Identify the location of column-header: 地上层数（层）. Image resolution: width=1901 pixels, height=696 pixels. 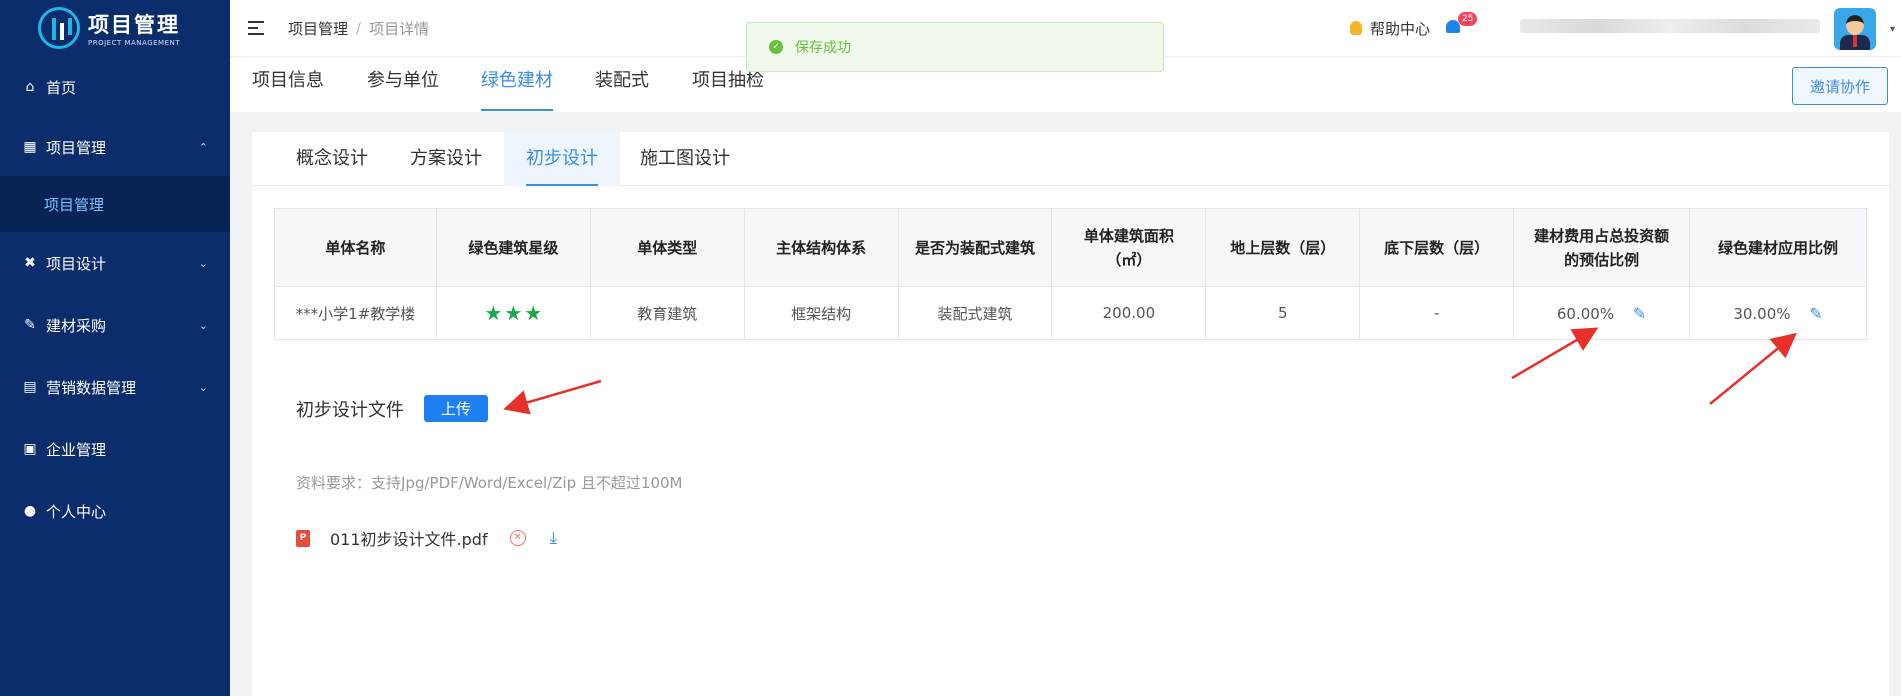
(1283, 247).